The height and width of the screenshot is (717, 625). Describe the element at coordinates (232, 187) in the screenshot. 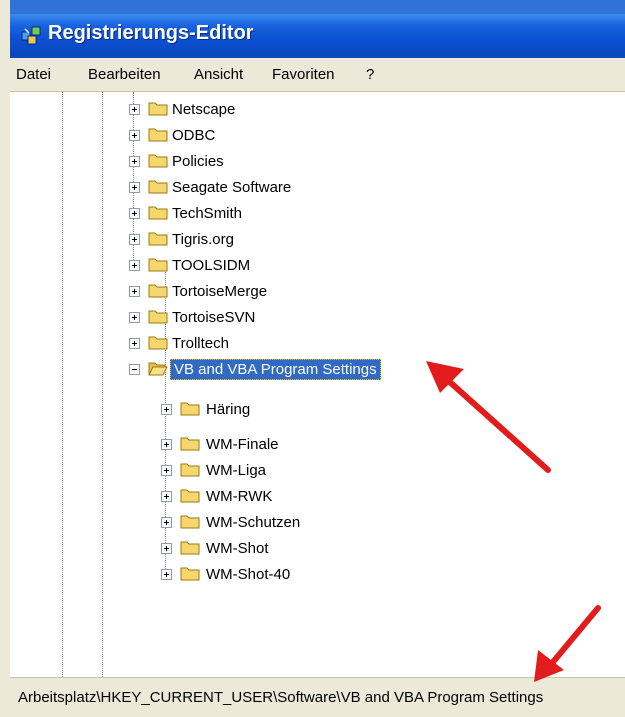

I see `tree-node-label: Seagate Software` at that location.